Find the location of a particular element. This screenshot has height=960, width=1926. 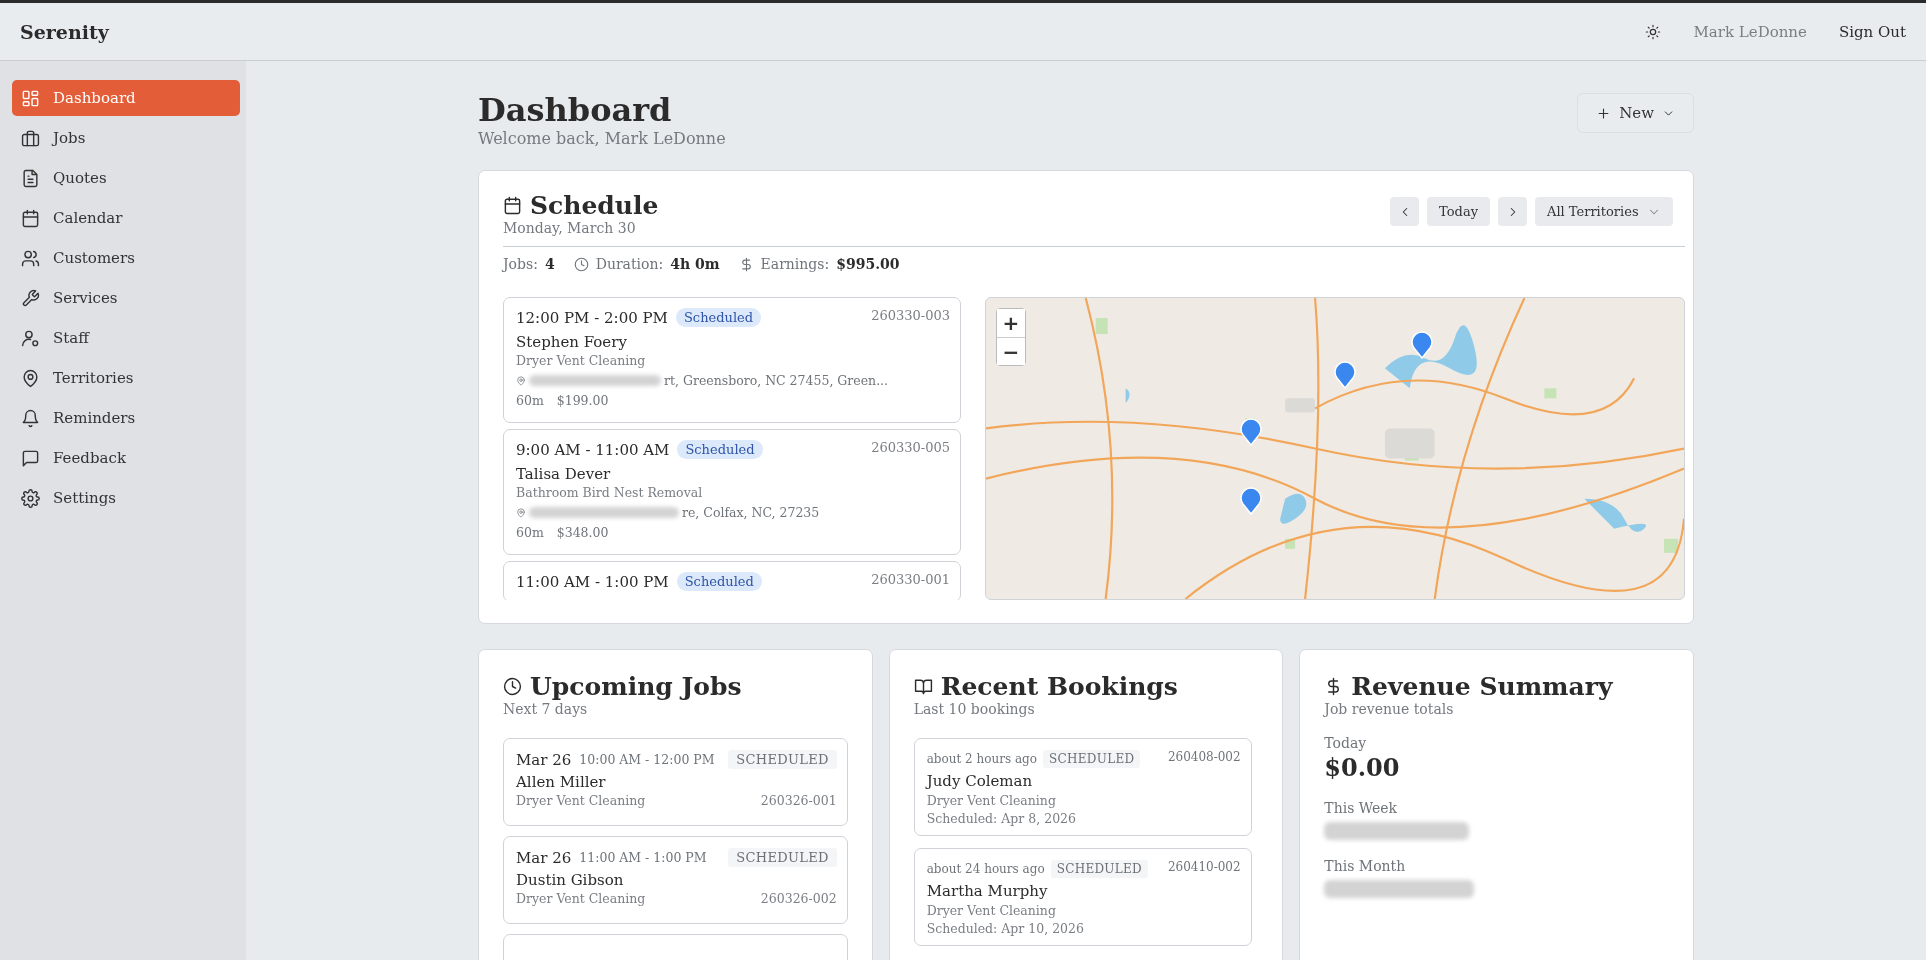

job-time: 9:00 AM - 11:00 AM is located at coordinates (593, 449).